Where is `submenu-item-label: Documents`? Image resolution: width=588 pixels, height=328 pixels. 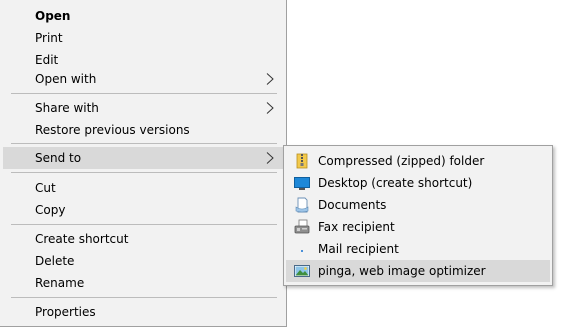 submenu-item-label: Documents is located at coordinates (352, 205).